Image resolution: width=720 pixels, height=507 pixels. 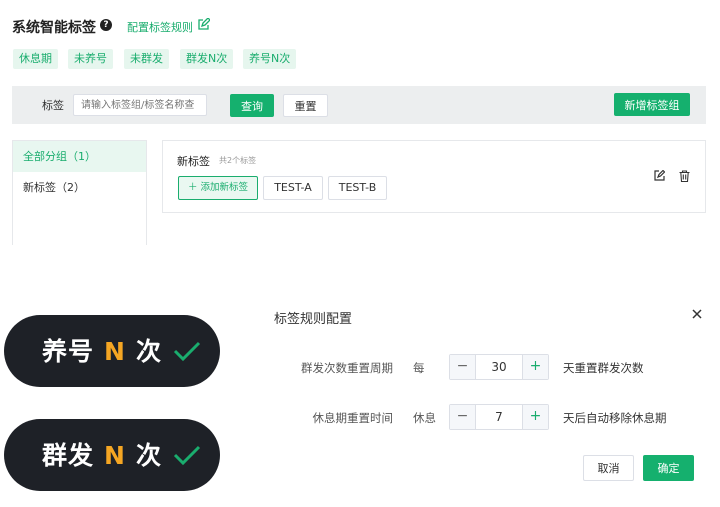 I want to click on config-rules-link: 配置标签规则, so click(x=160, y=27).